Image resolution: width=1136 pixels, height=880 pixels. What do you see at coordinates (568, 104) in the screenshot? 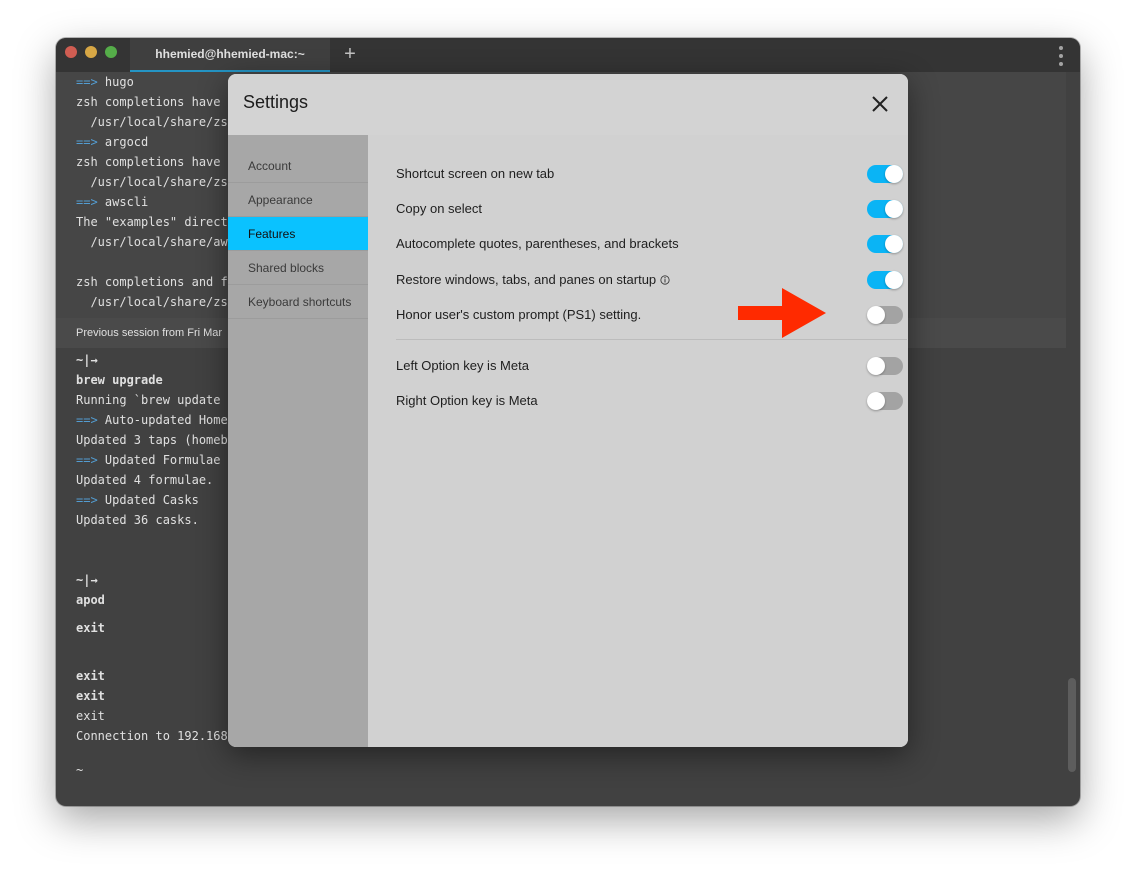
I see `settings-header: Settings` at bounding box center [568, 104].